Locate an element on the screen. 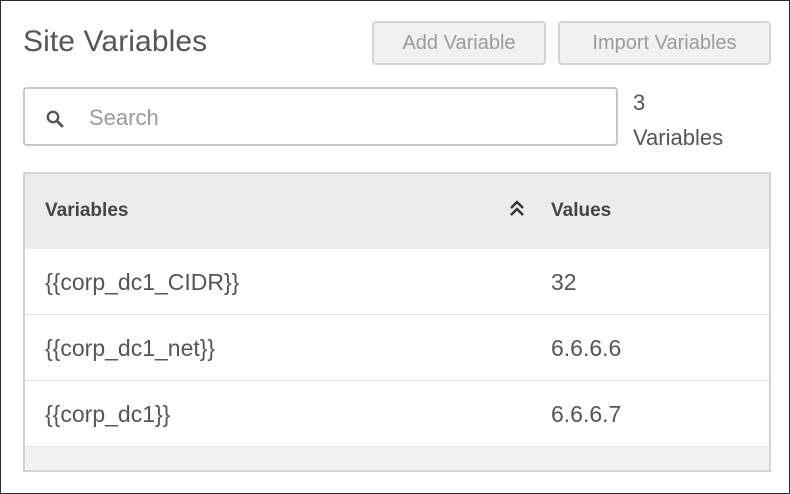 This screenshot has height=494, width=790. search-box is located at coordinates (320, 116).